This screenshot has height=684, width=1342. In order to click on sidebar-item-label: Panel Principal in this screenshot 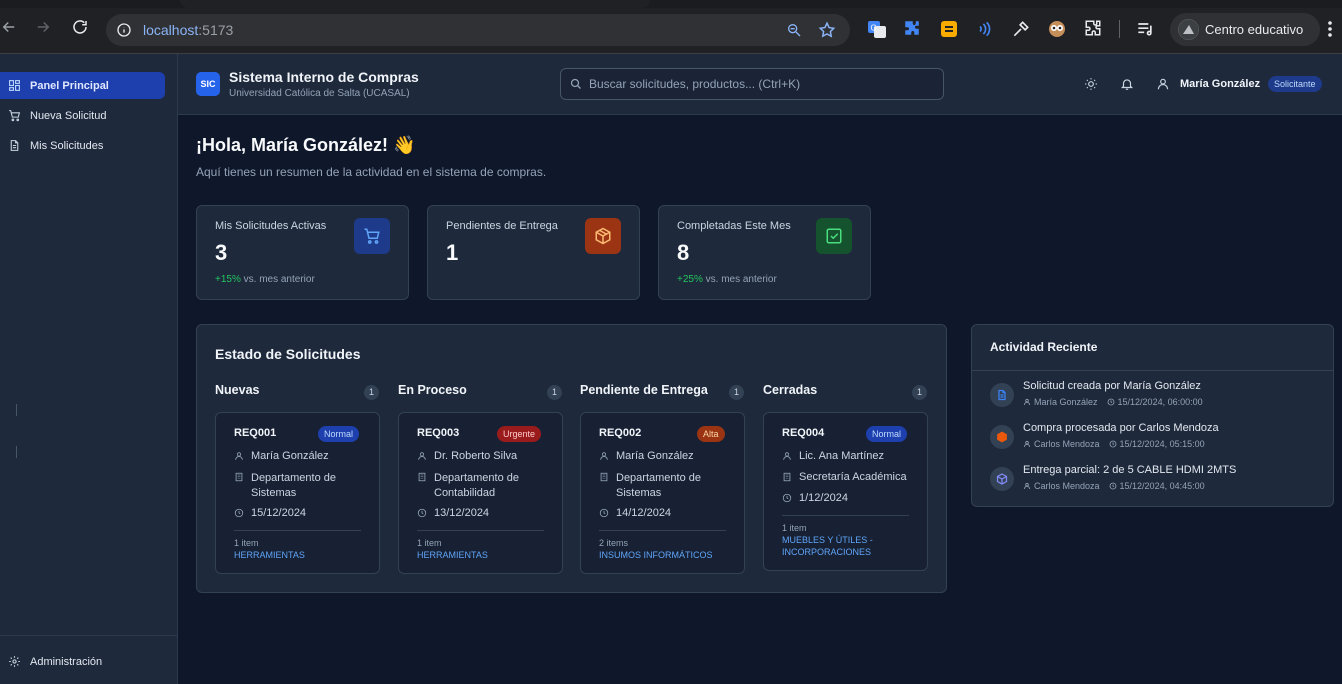, I will do `click(69, 85)`.